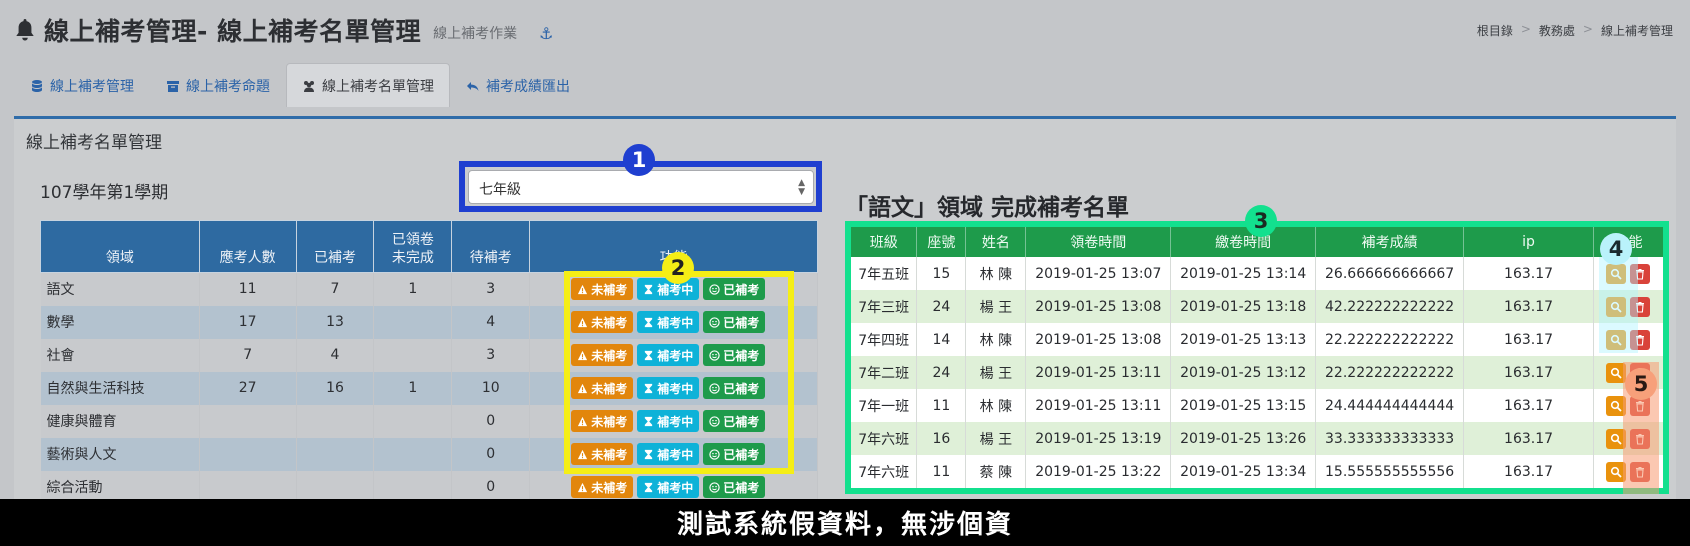 The width and height of the screenshot is (1690, 546). I want to click on table-row: 語文 11 7 1 3 未補考 補考中 已補考, so click(429, 289).